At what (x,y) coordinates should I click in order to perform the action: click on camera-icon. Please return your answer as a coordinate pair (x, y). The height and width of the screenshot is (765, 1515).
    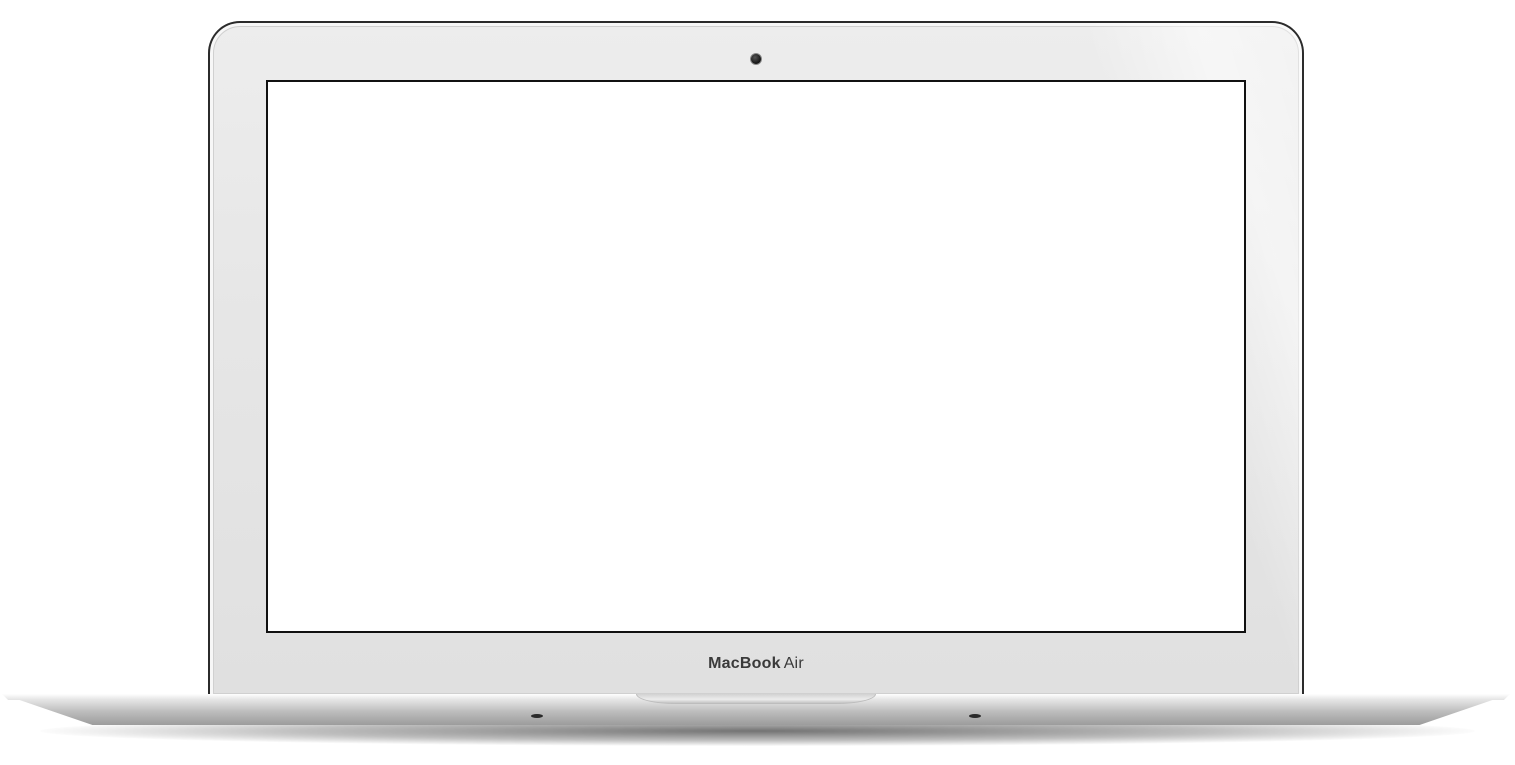
    Looking at the image, I should click on (756, 59).